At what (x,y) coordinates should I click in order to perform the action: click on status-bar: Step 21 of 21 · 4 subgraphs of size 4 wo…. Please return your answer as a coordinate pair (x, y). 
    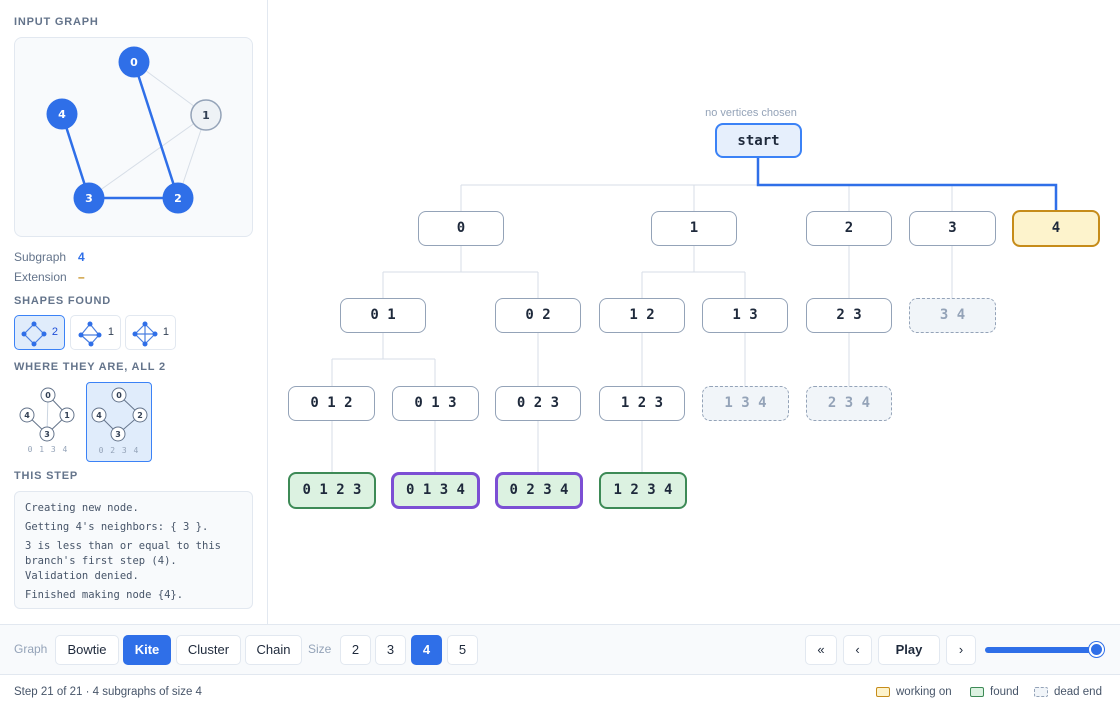
    Looking at the image, I should click on (560, 698).